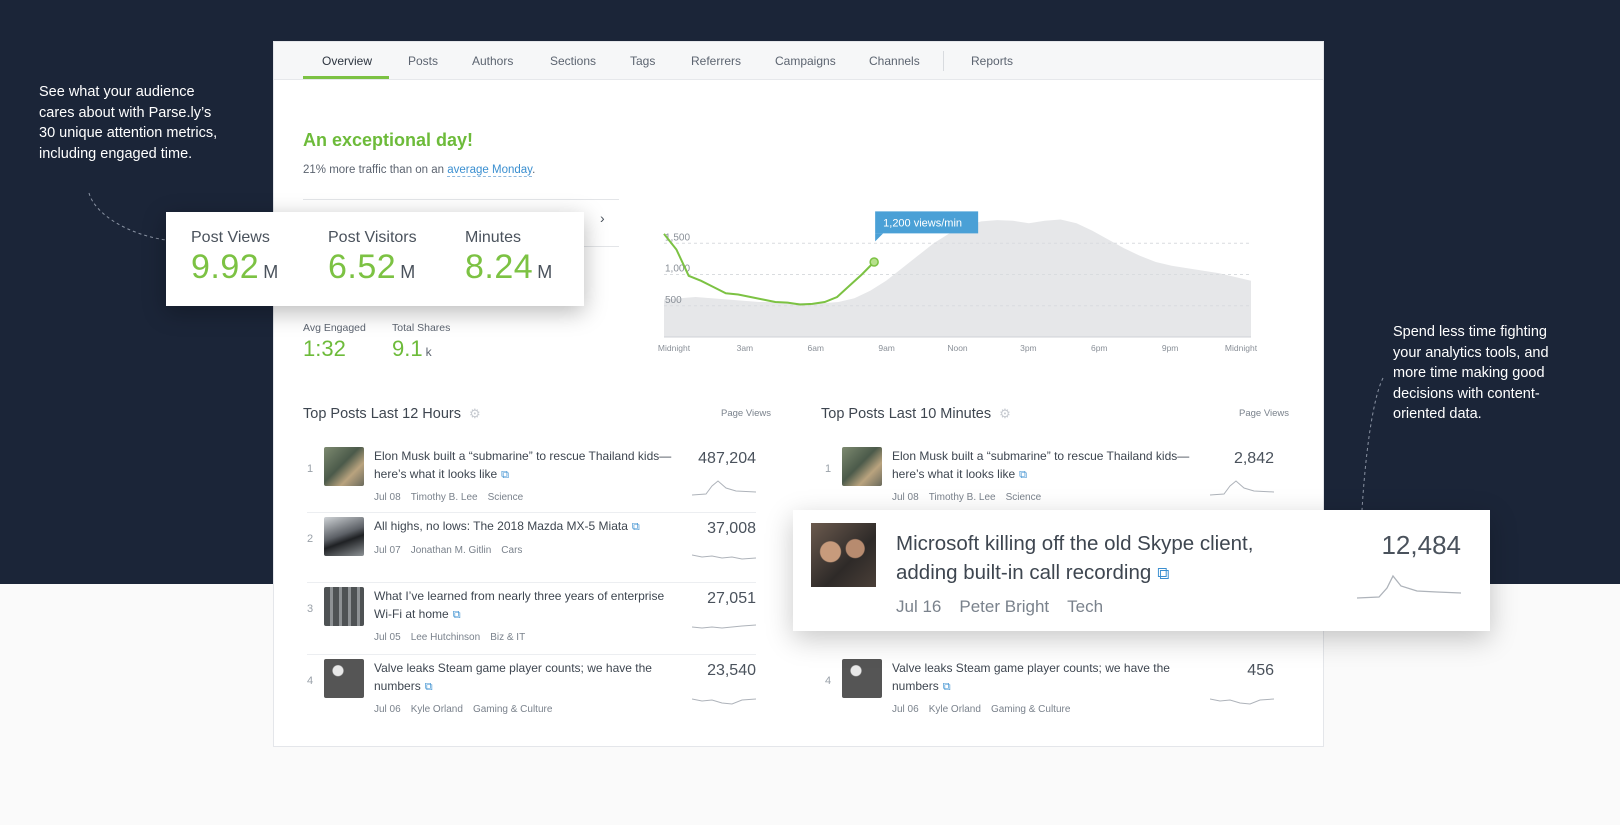 The width and height of the screenshot is (1620, 825). Describe the element at coordinates (225, 267) in the screenshot. I see `metric-number: 9.92` at that location.